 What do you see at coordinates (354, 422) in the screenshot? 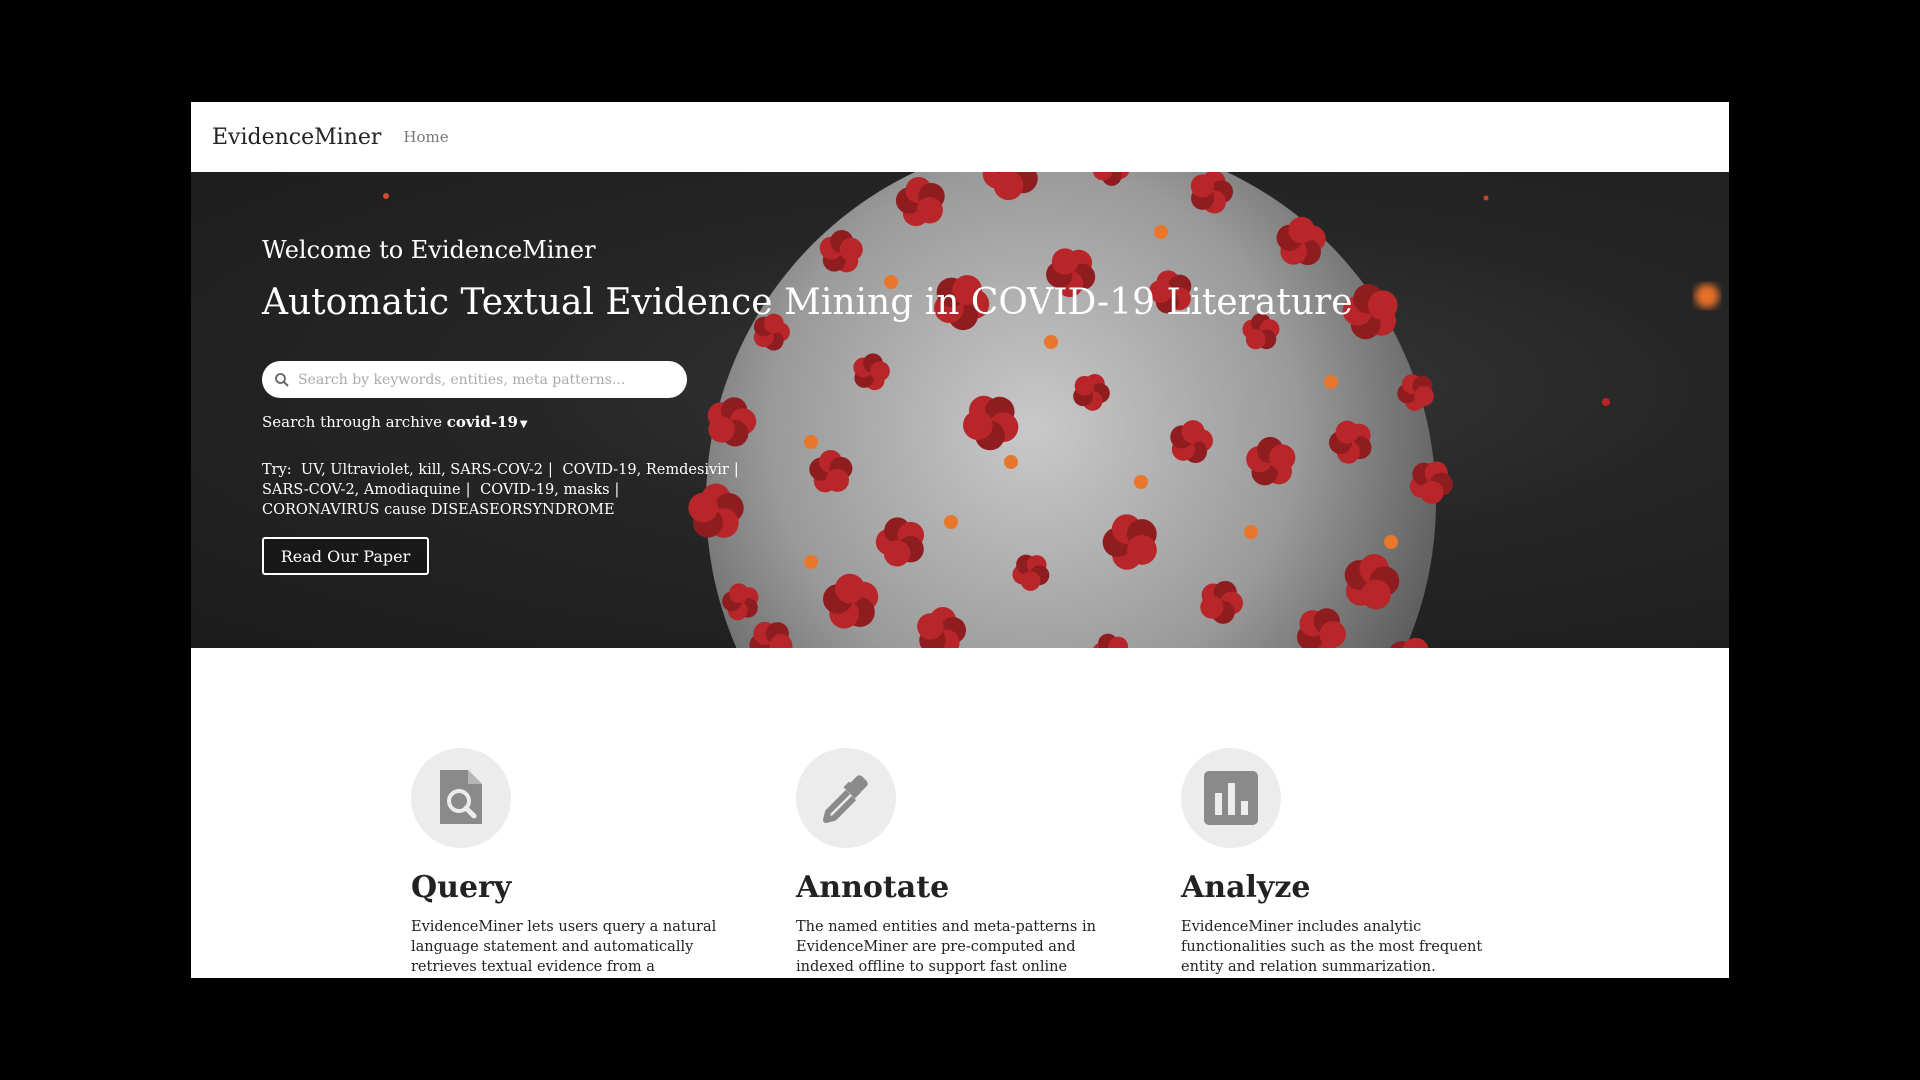
I see `archive-prefix: Search through archive` at bounding box center [354, 422].